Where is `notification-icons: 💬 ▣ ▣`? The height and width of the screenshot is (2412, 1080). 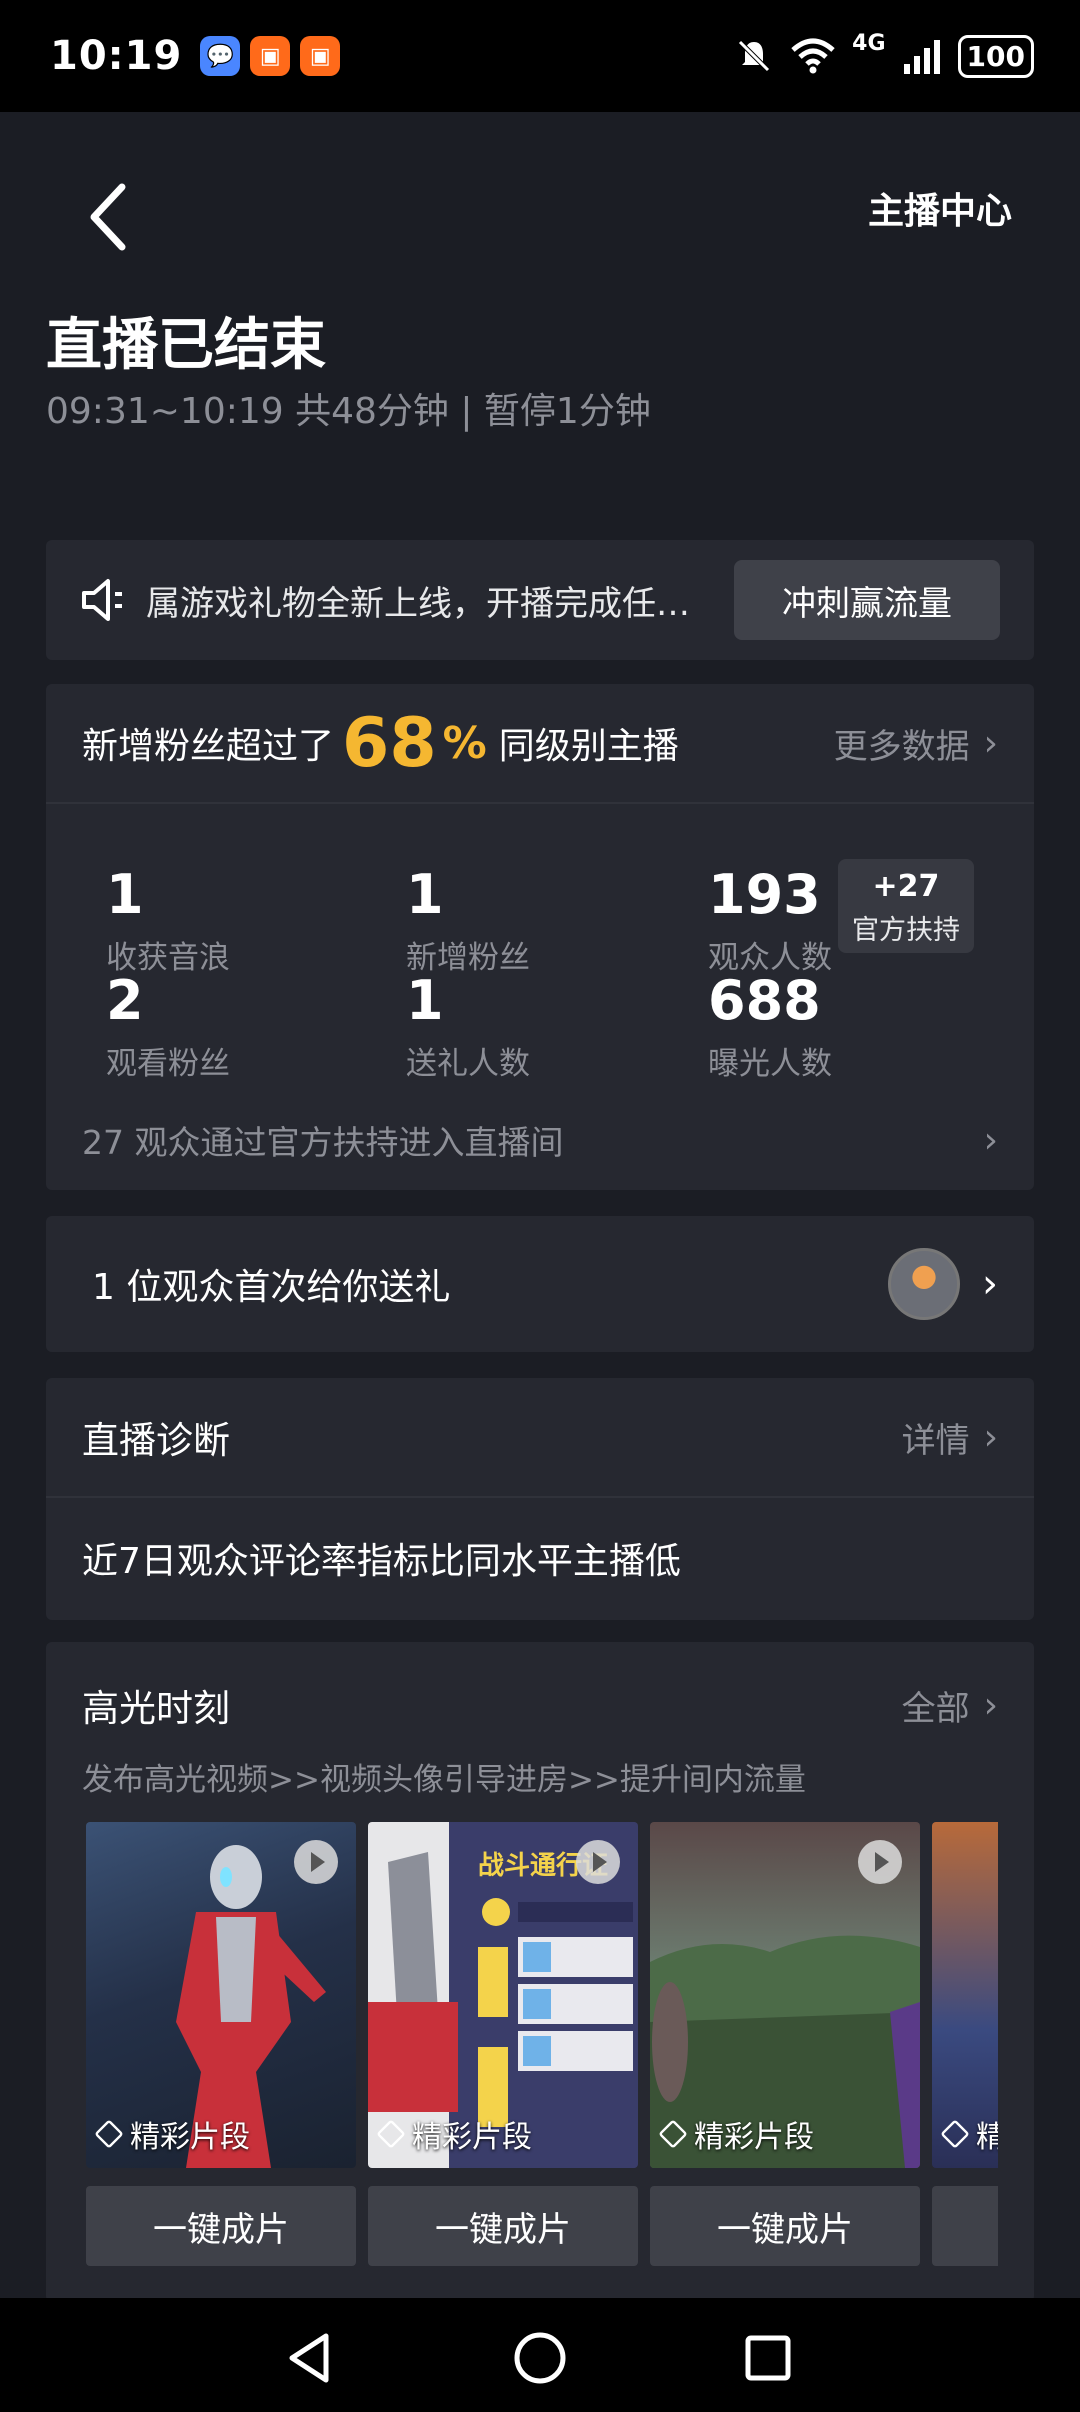
notification-icons: 💬 ▣ ▣ is located at coordinates (270, 56).